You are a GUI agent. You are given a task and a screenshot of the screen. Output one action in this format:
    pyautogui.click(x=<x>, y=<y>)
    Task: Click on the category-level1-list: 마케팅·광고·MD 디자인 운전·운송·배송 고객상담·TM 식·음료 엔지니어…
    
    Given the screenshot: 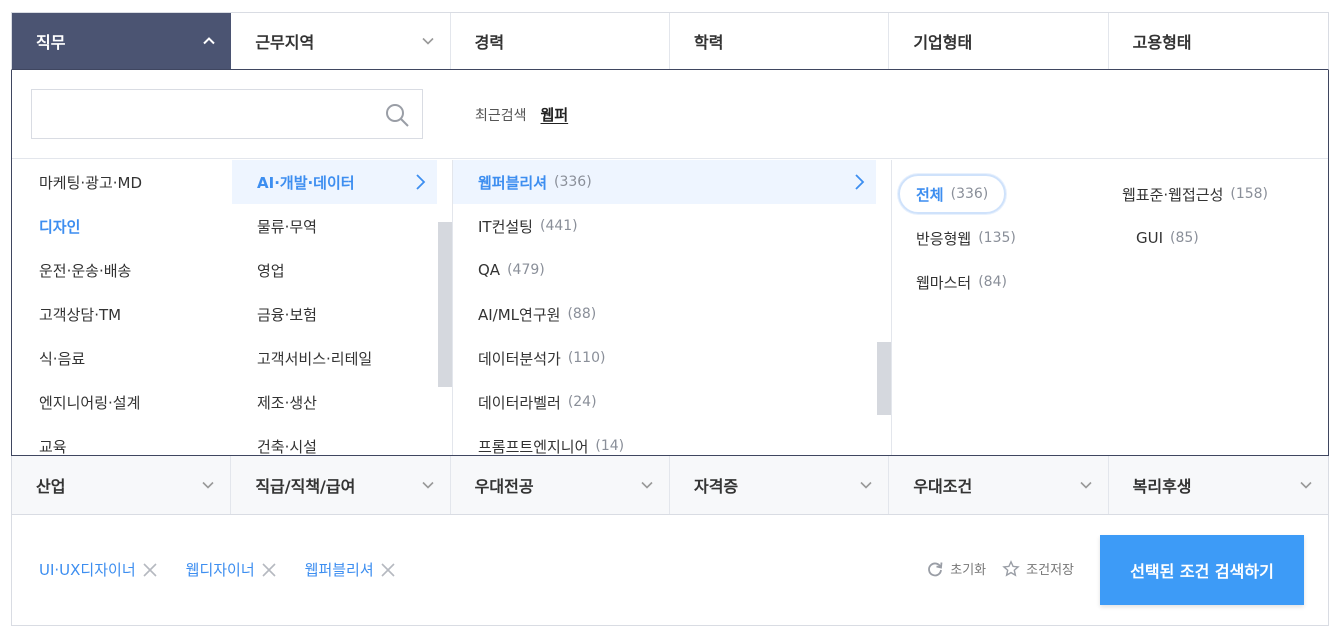 What is the action you would take?
    pyautogui.click(x=122, y=308)
    